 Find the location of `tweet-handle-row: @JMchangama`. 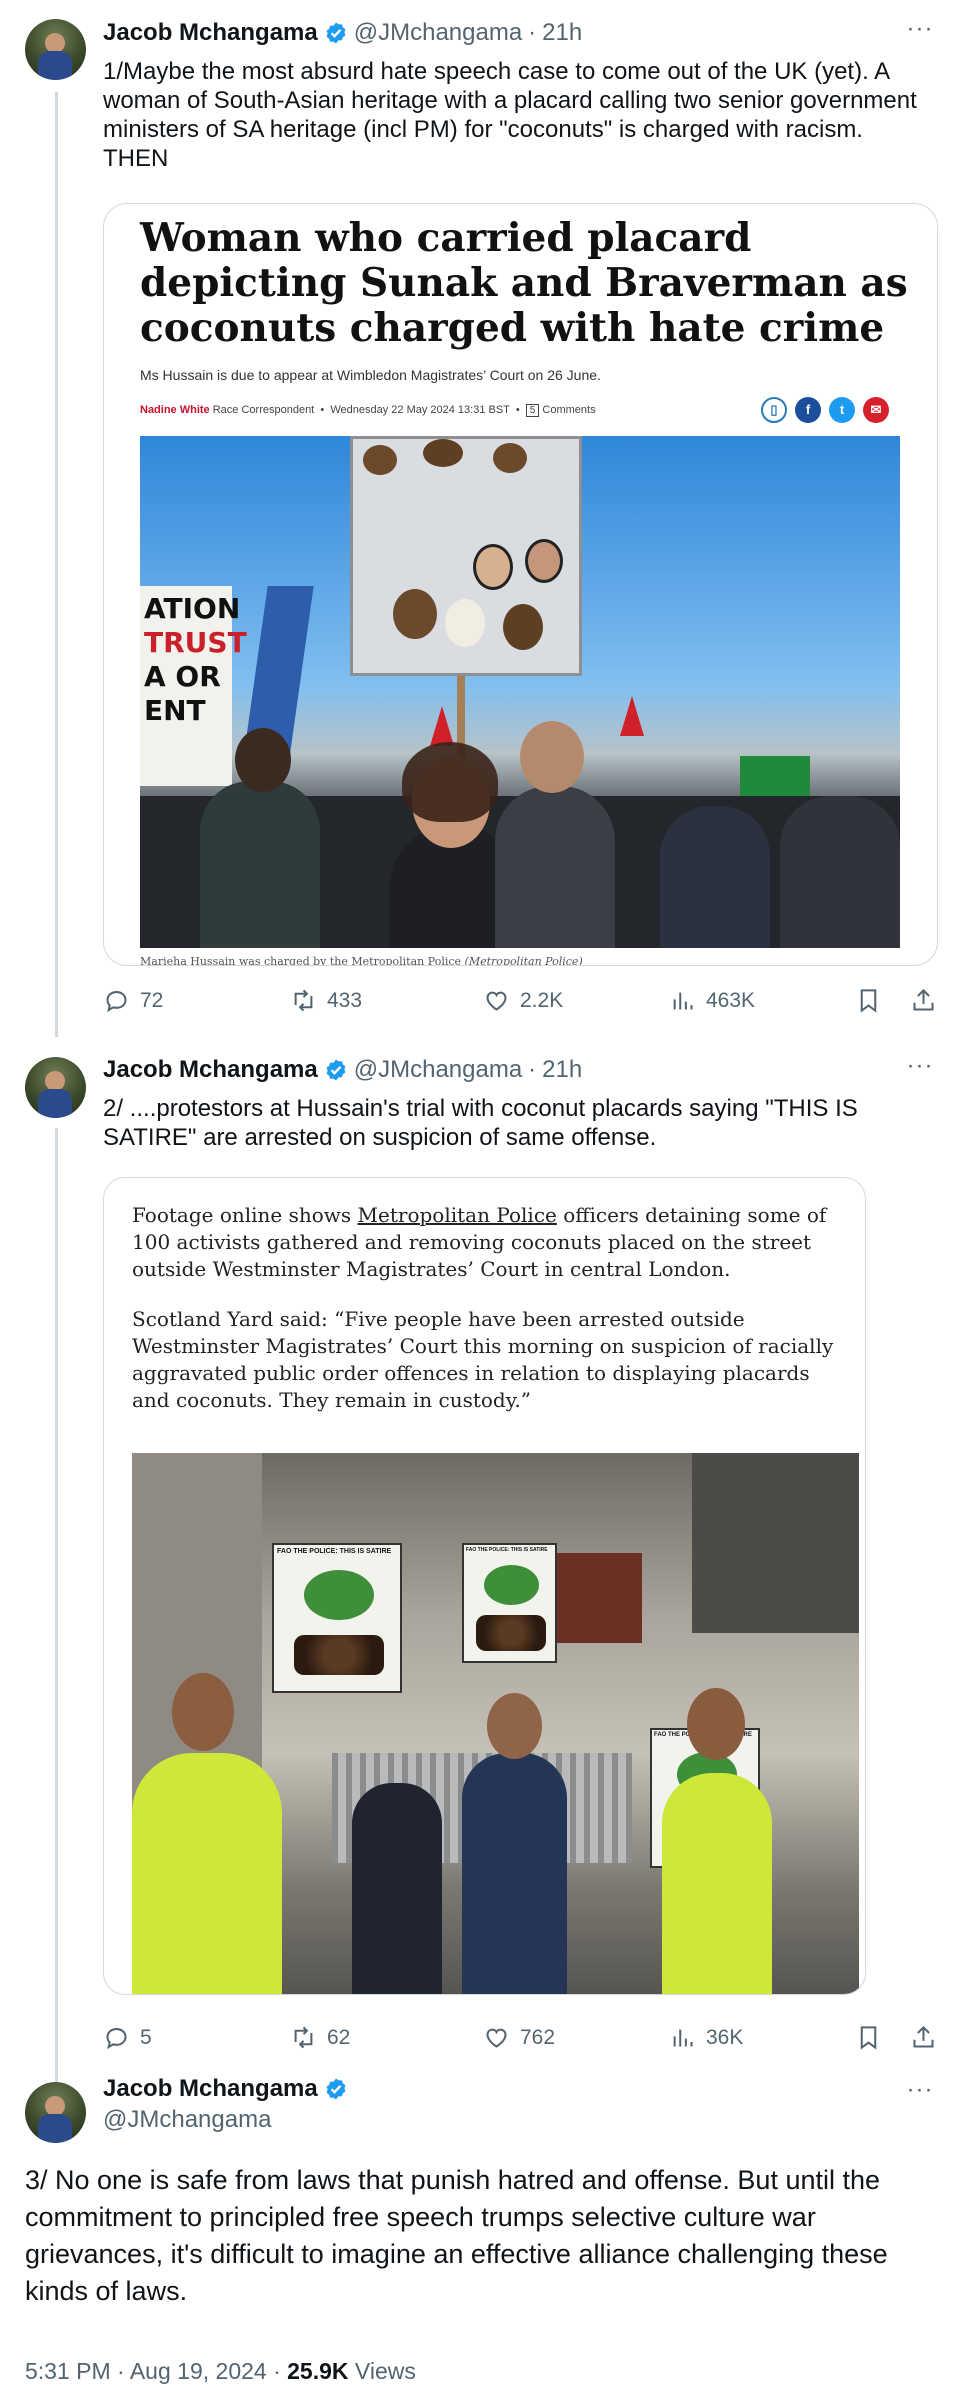

tweet-handle-row: @JMchangama is located at coordinates (187, 2120).